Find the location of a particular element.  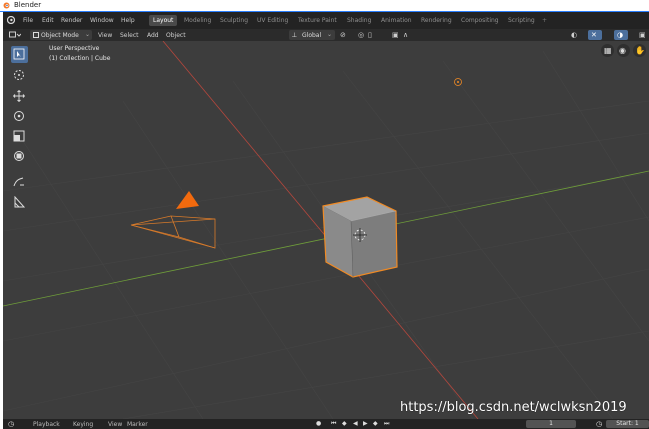

move-icon is located at coordinates (19, 96).